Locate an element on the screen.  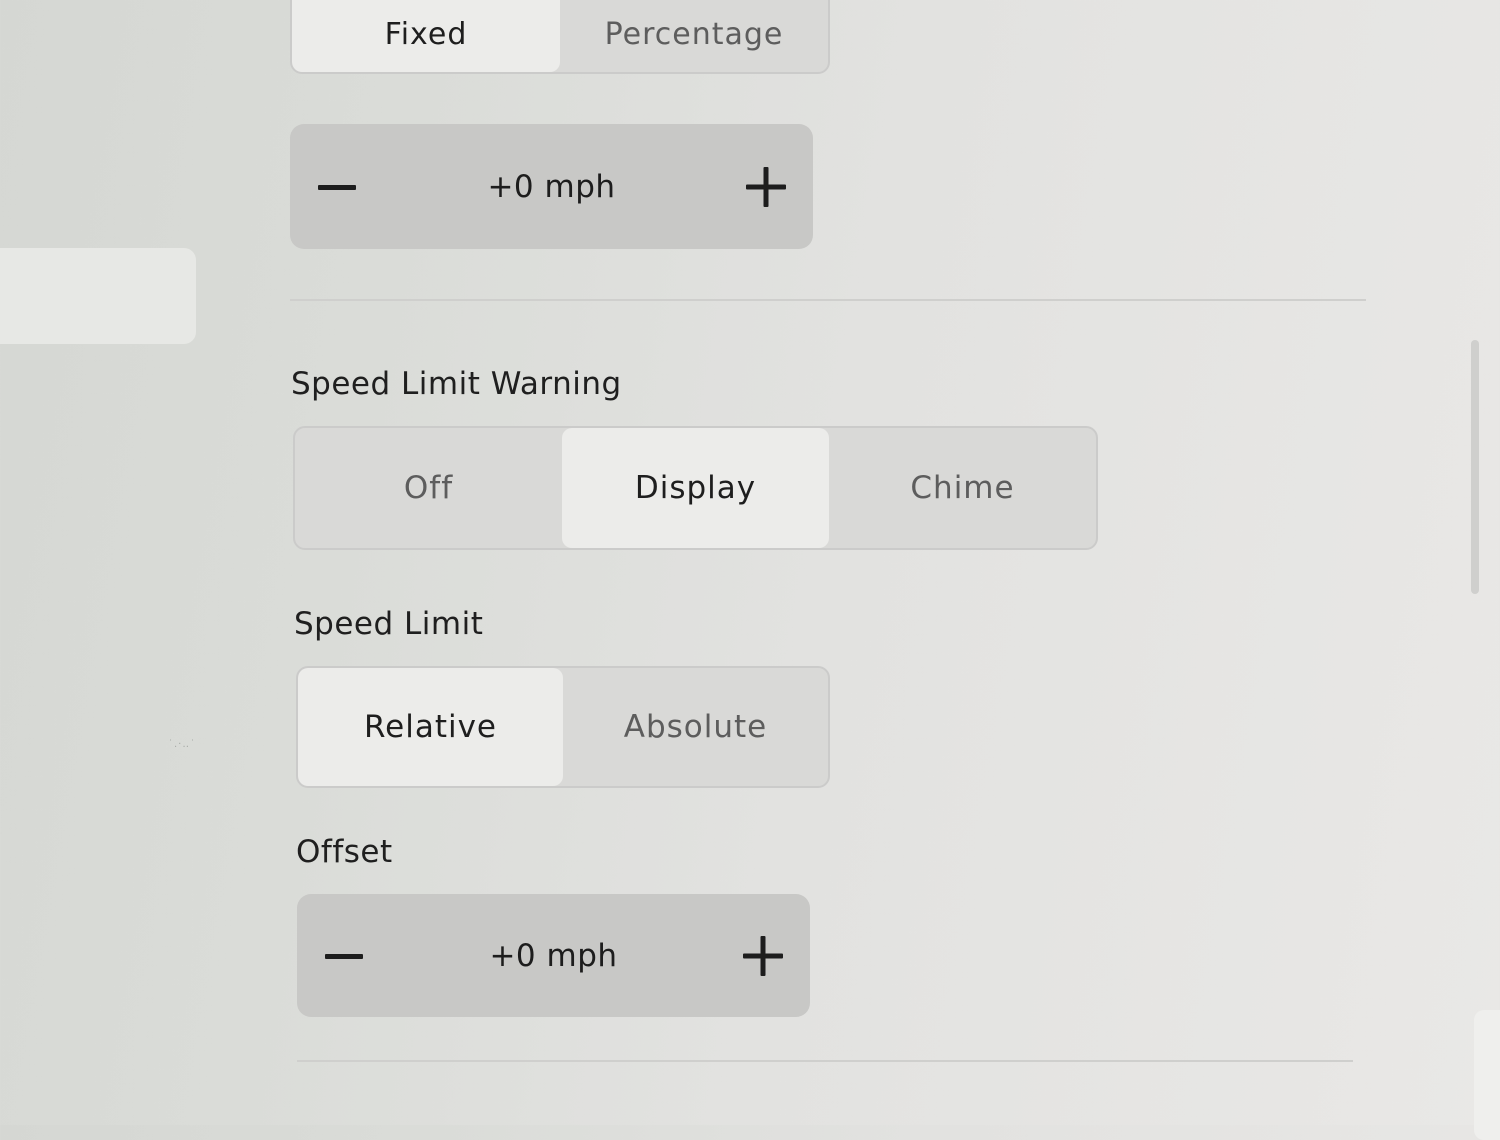
segment-percentage: Percentage is located at coordinates (694, 36).